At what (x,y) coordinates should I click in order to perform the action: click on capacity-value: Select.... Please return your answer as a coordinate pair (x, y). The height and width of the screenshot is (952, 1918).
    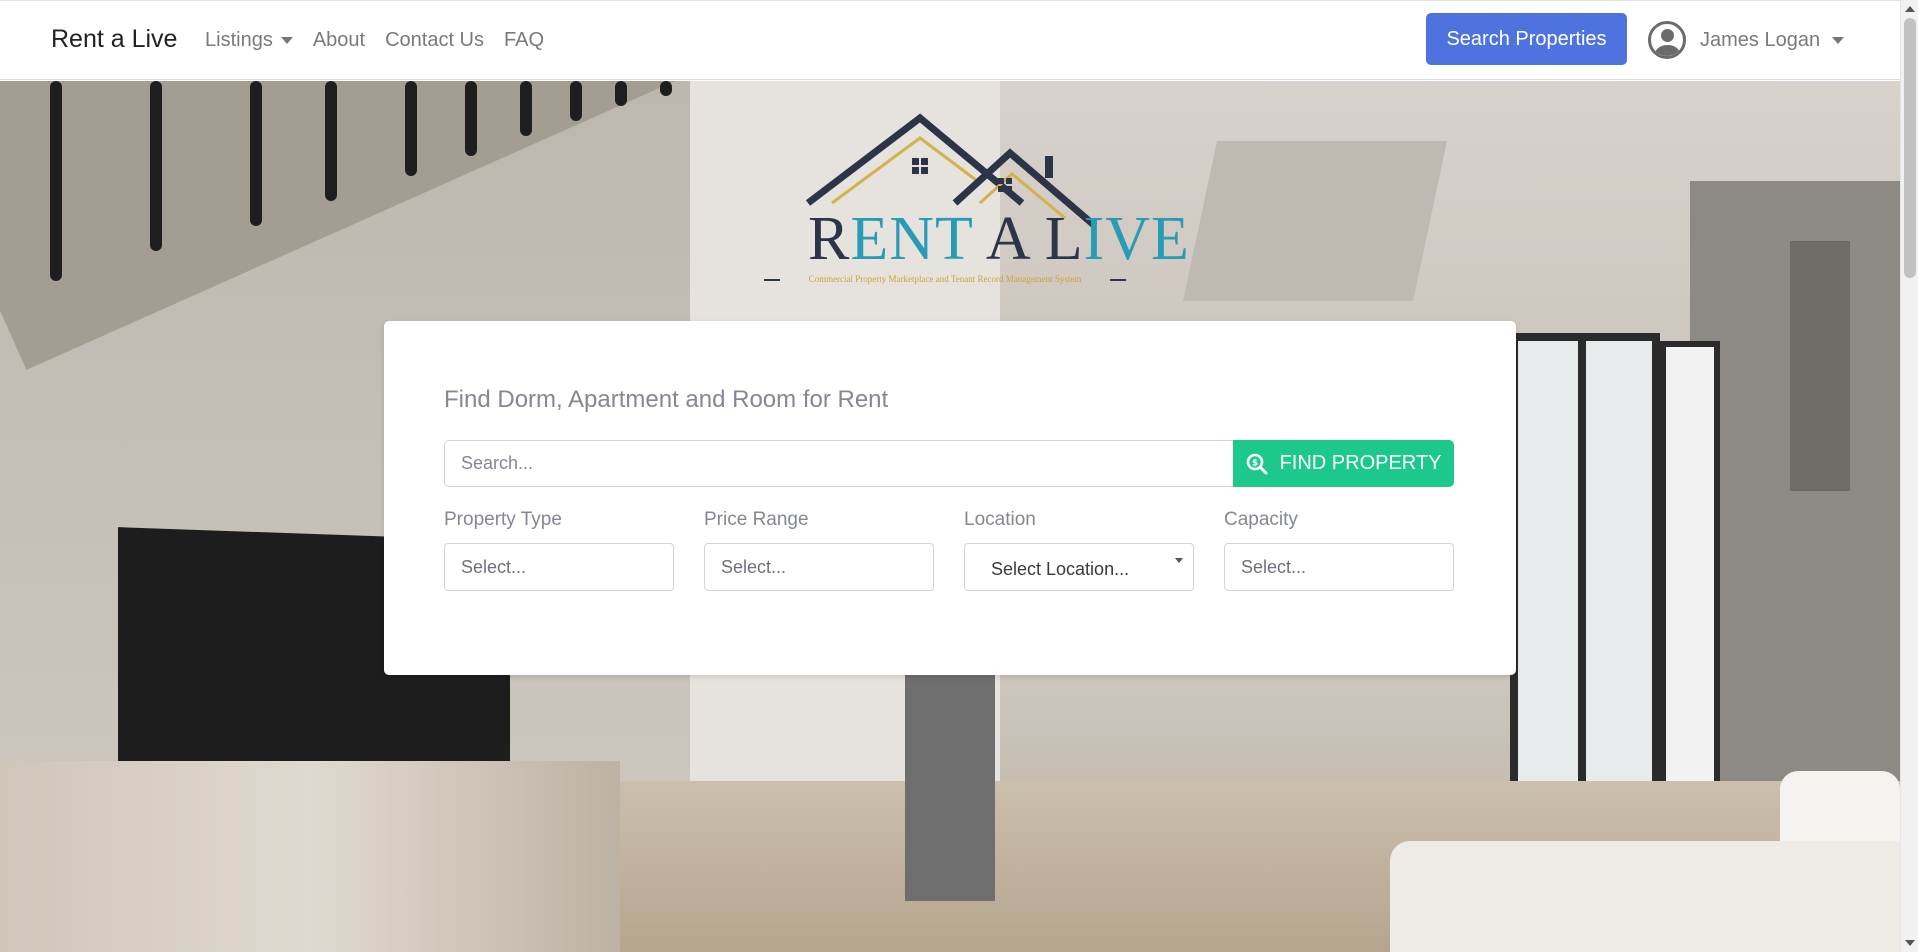
    Looking at the image, I should click on (1274, 566).